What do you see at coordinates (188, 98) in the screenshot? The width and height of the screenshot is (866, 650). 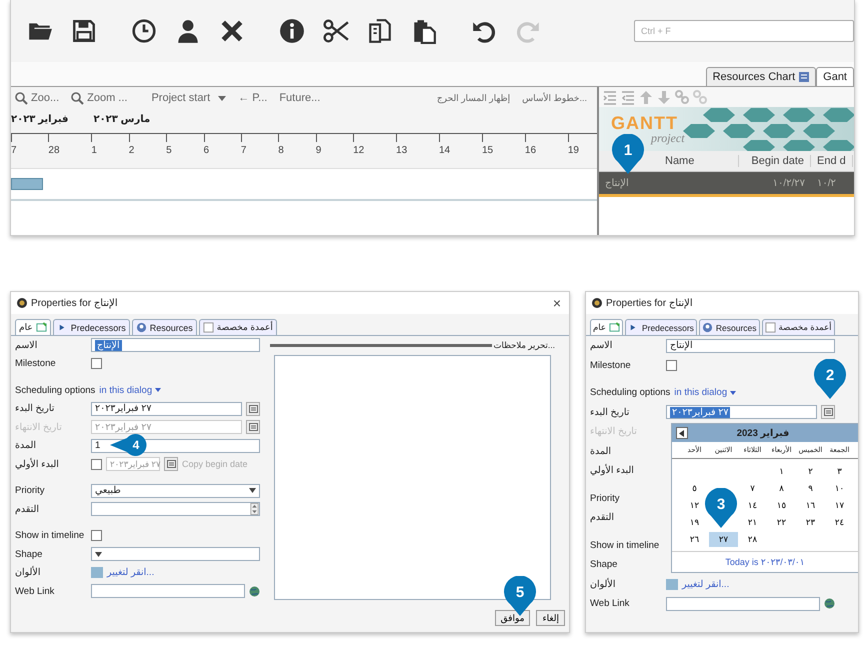 I see `project-start-dropdown: Project start` at bounding box center [188, 98].